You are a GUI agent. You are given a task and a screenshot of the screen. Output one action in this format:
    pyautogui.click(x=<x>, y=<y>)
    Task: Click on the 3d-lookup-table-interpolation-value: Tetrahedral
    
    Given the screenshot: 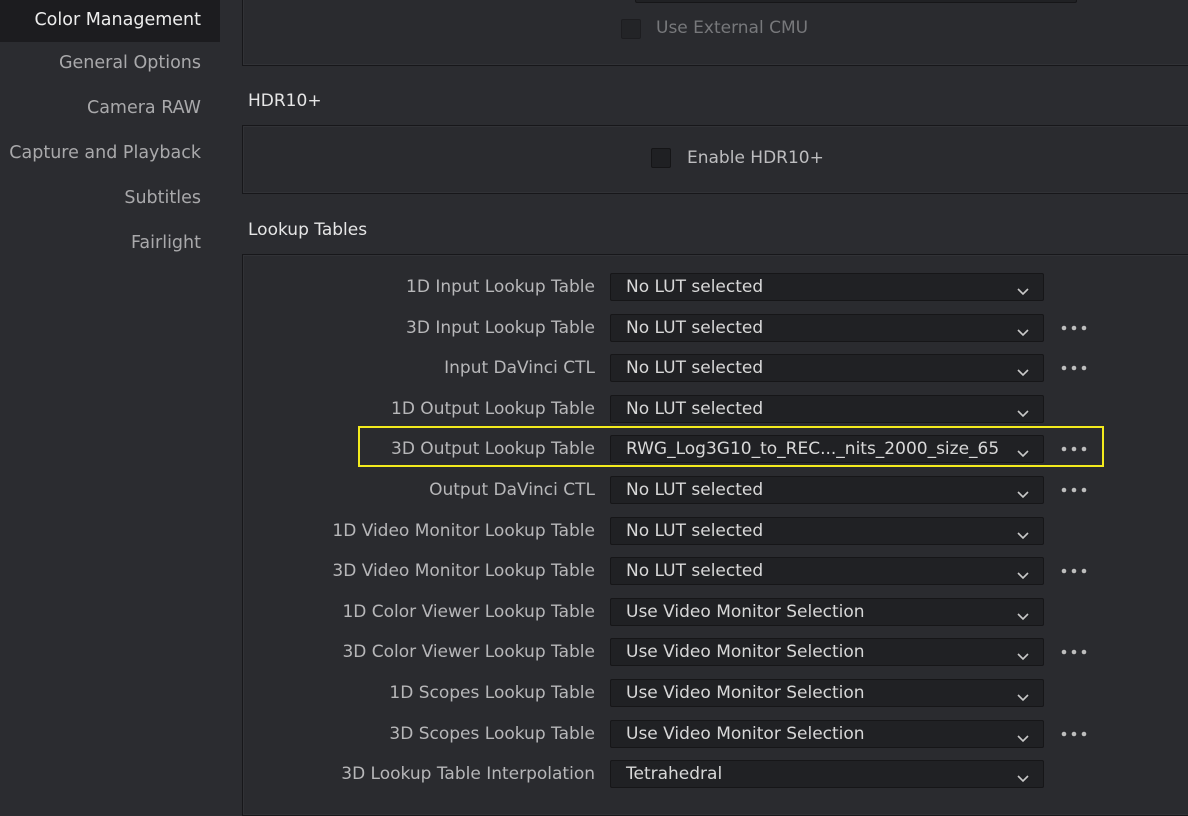 What is the action you would take?
    pyautogui.click(x=674, y=774)
    